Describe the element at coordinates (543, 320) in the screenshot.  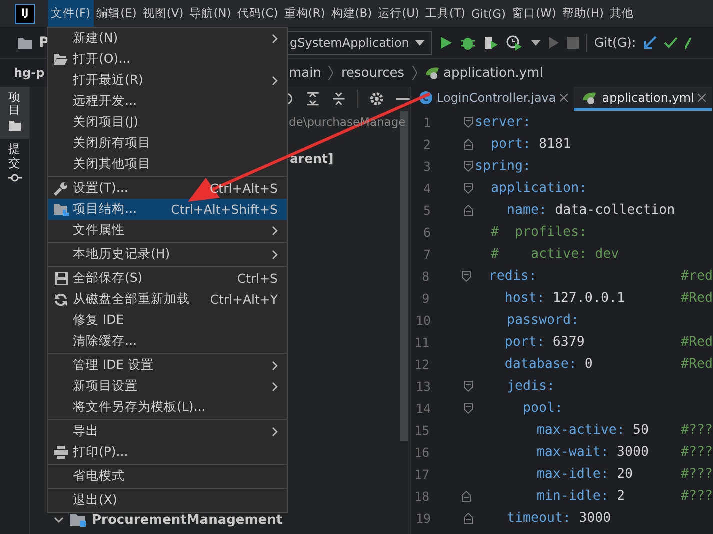
I see `code-line: password:` at that location.